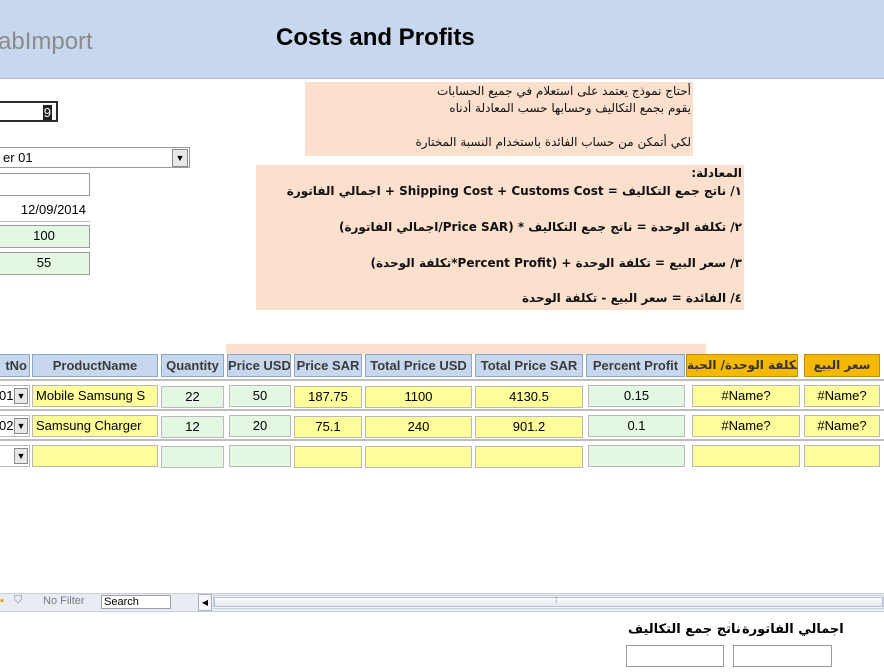 Image resolution: width=884 pixels, height=672 pixels. Describe the element at coordinates (95, 426) in the screenshot. I see `product-name-cell: Samsung Charger` at that location.